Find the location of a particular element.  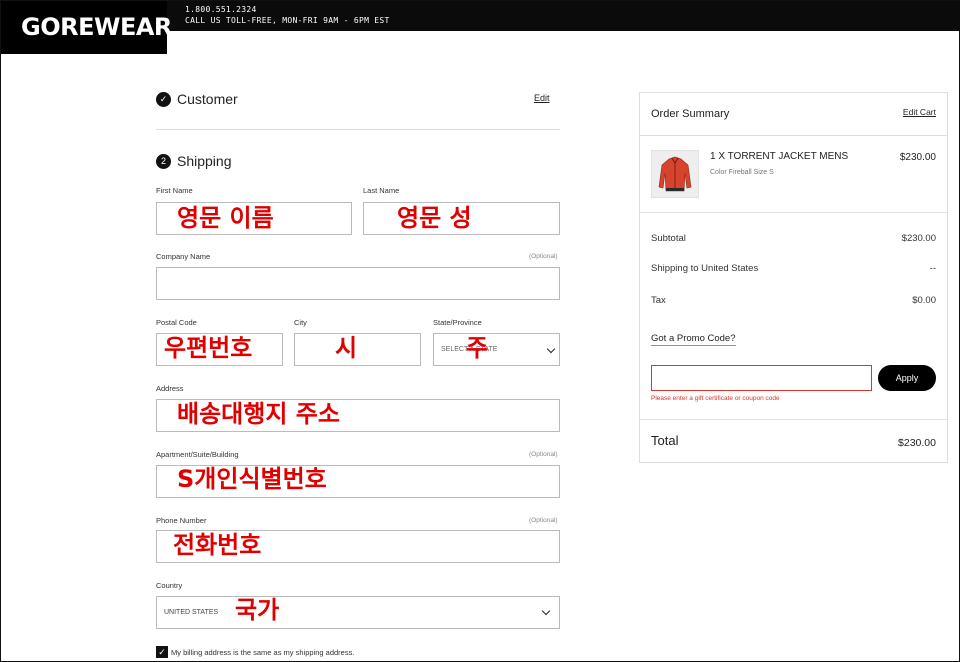

step-number-badge: 2 is located at coordinates (163, 161).